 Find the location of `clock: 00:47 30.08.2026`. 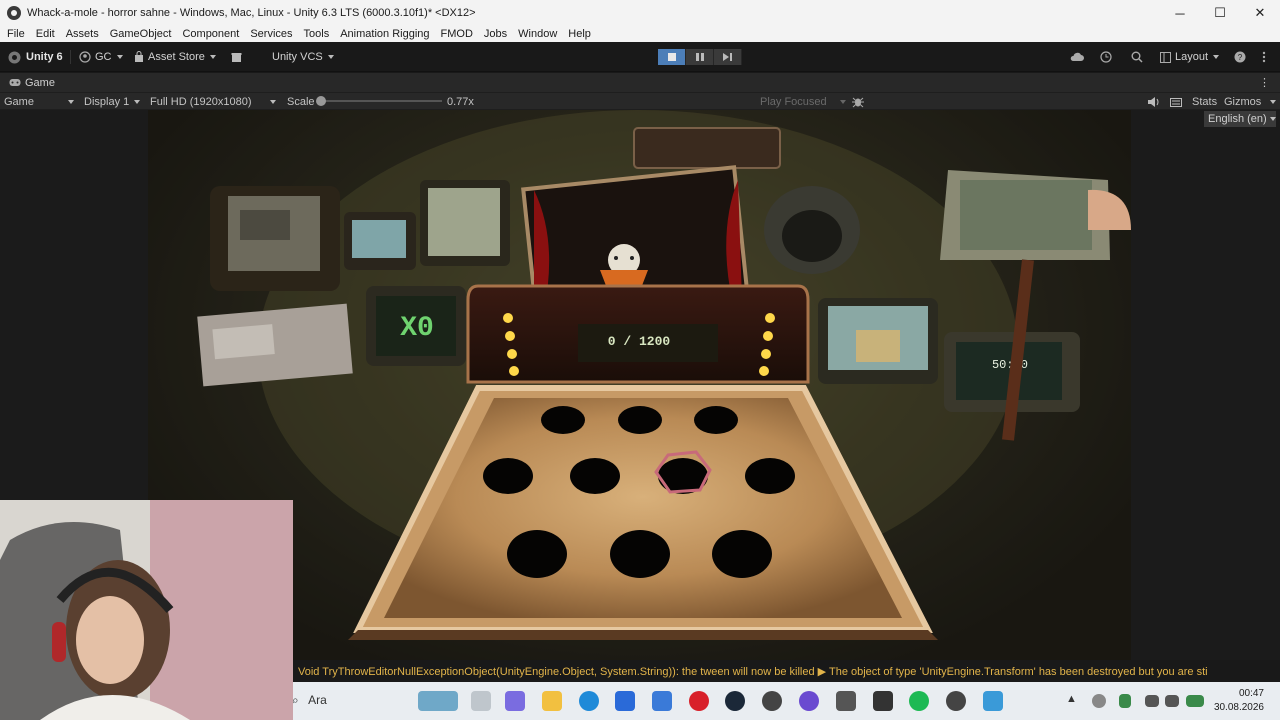

clock: 00:47 30.08.2026 is located at coordinates (1239, 701).